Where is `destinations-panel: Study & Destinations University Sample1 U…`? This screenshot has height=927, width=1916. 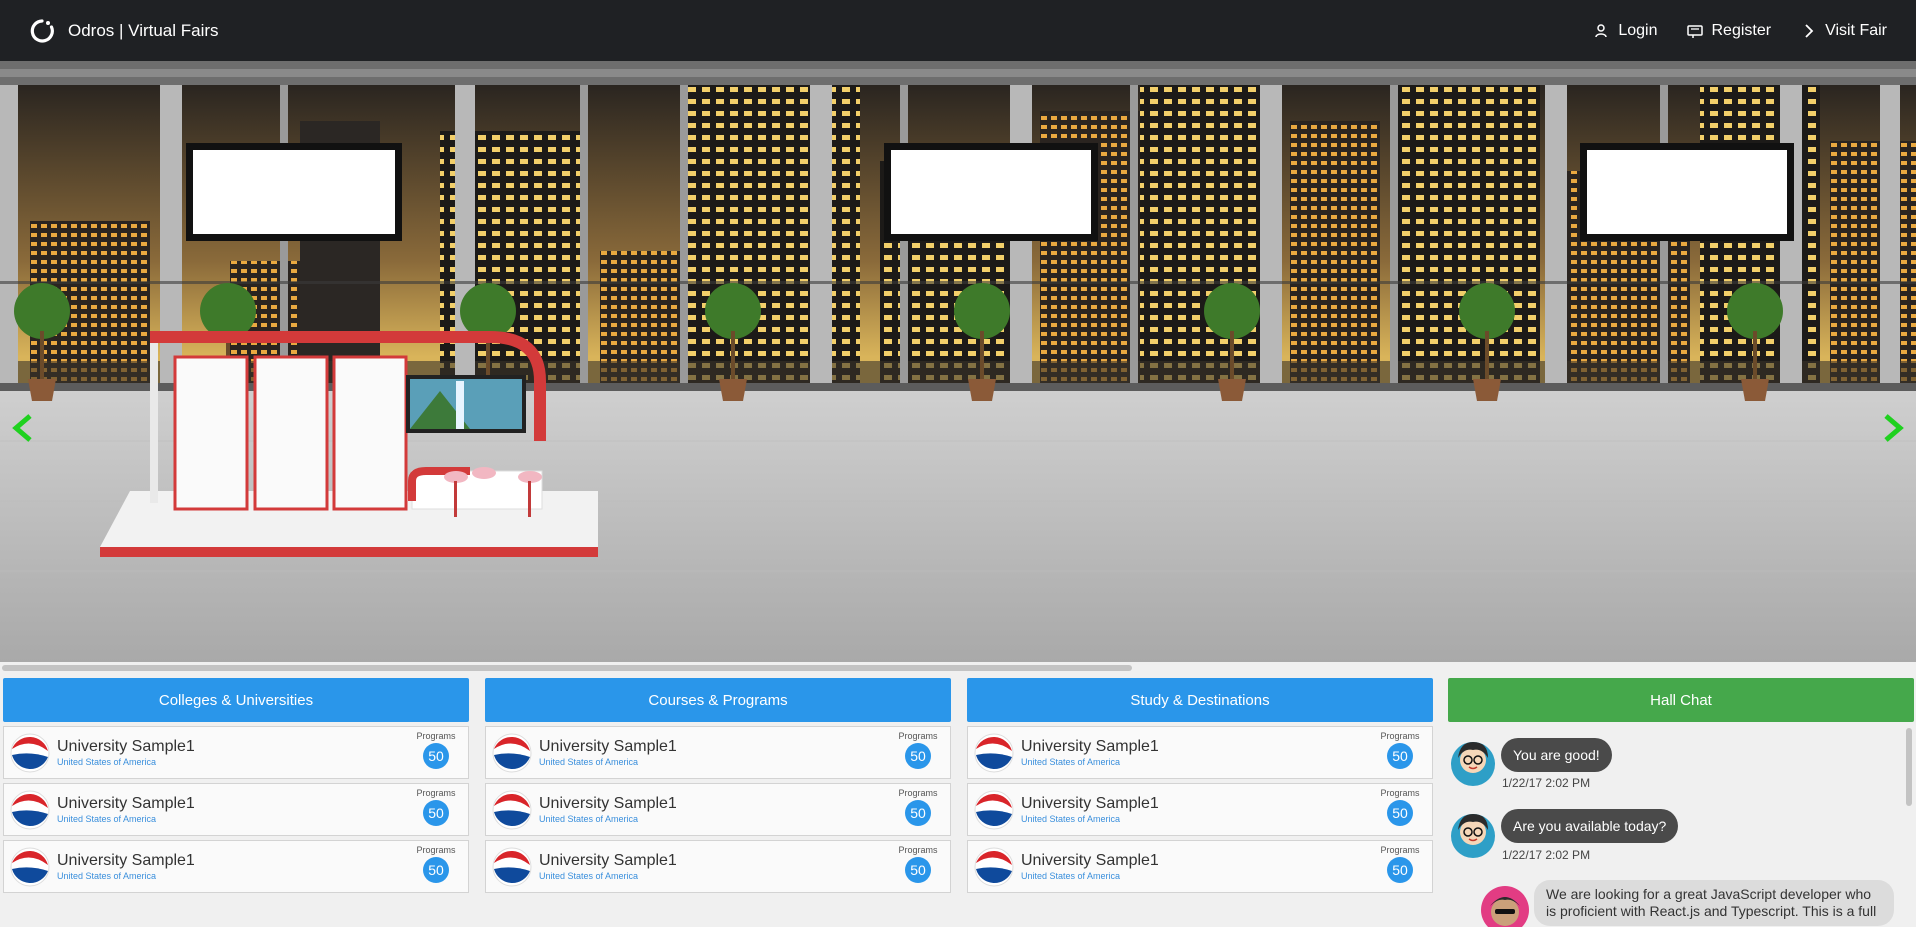 destinations-panel: Study & Destinations University Sample1 U… is located at coordinates (1200, 787).